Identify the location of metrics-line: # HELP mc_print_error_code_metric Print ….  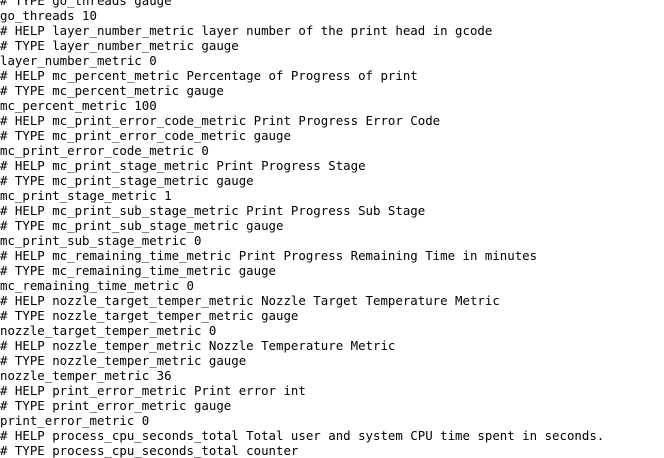
(220, 120).